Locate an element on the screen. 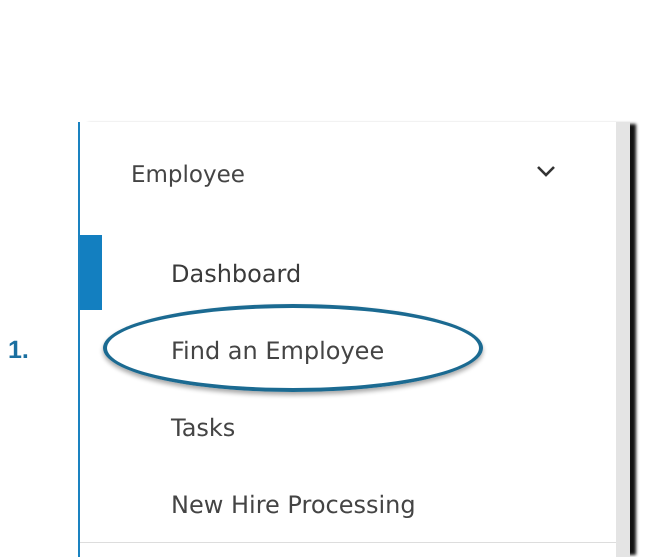  menu-item: Find an Employee is located at coordinates (277, 350).